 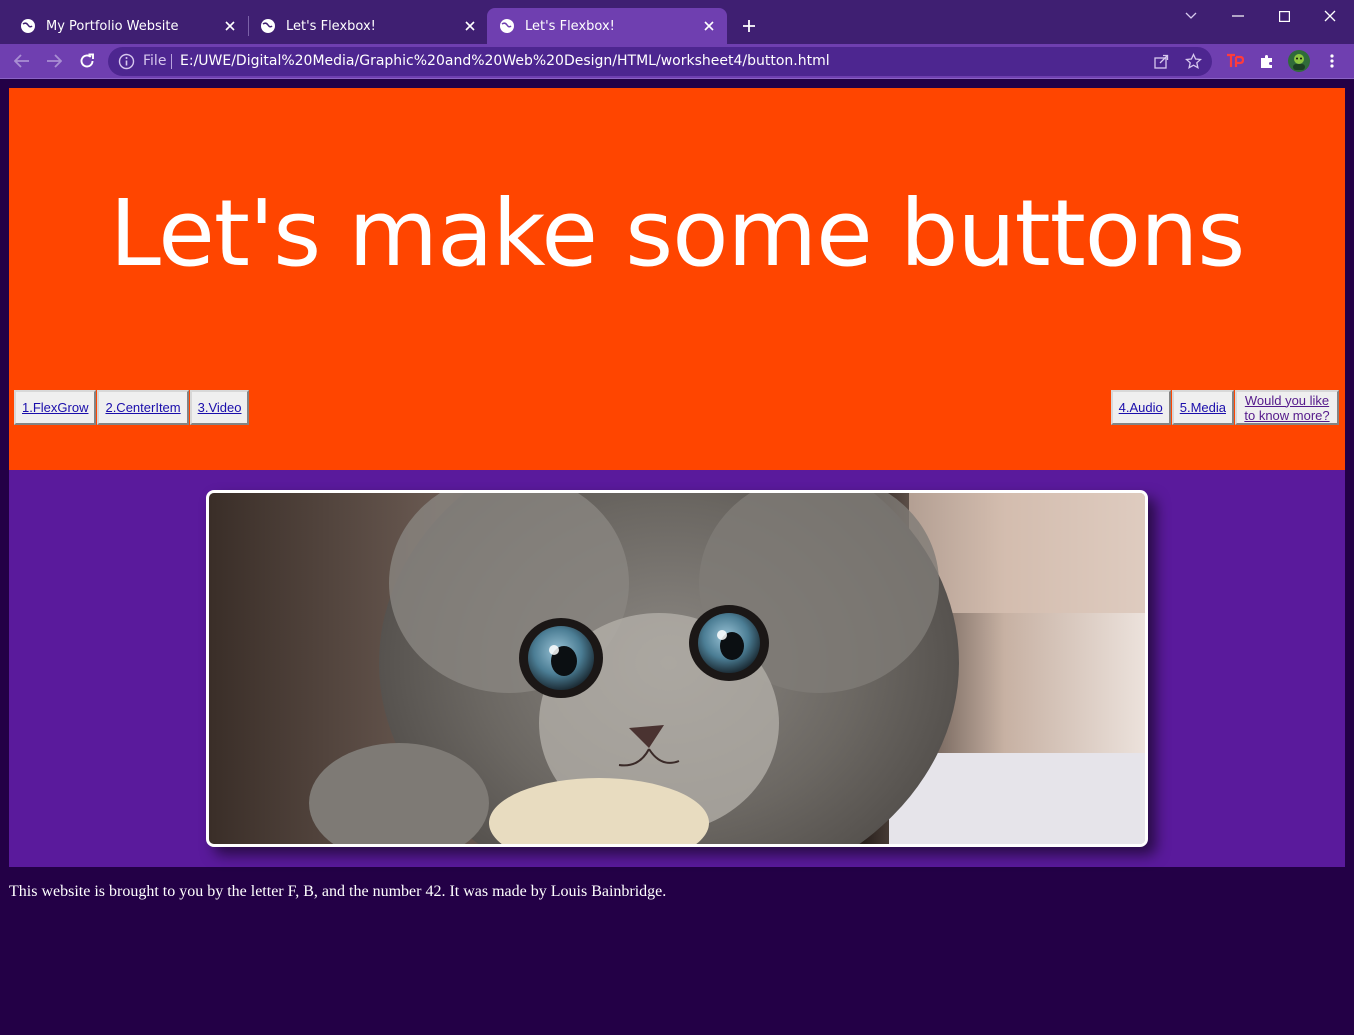 What do you see at coordinates (1161, 61) in the screenshot?
I see `share-icon` at bounding box center [1161, 61].